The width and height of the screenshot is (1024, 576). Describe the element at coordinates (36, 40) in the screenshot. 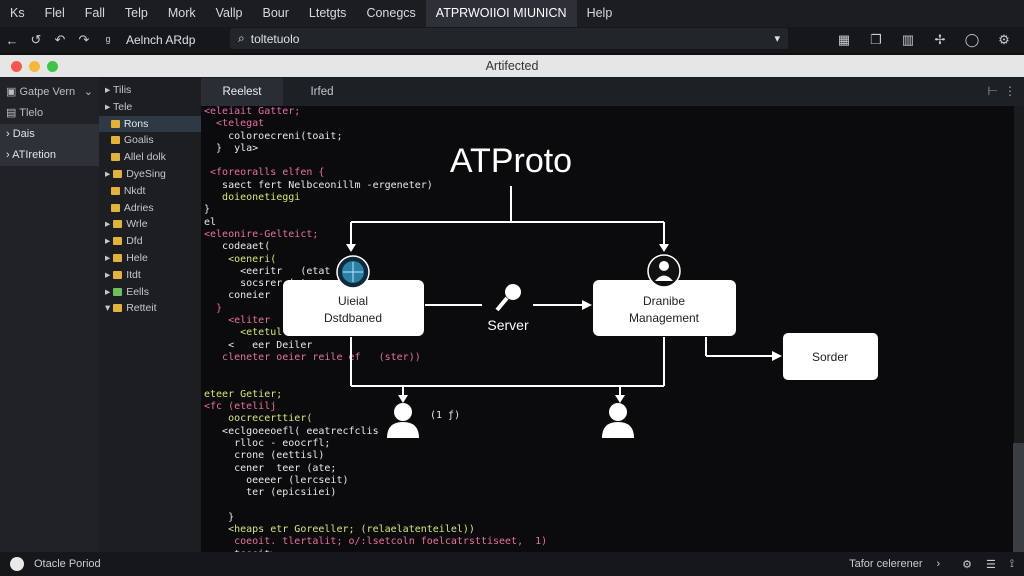

I see `forward-icon: ↺` at that location.